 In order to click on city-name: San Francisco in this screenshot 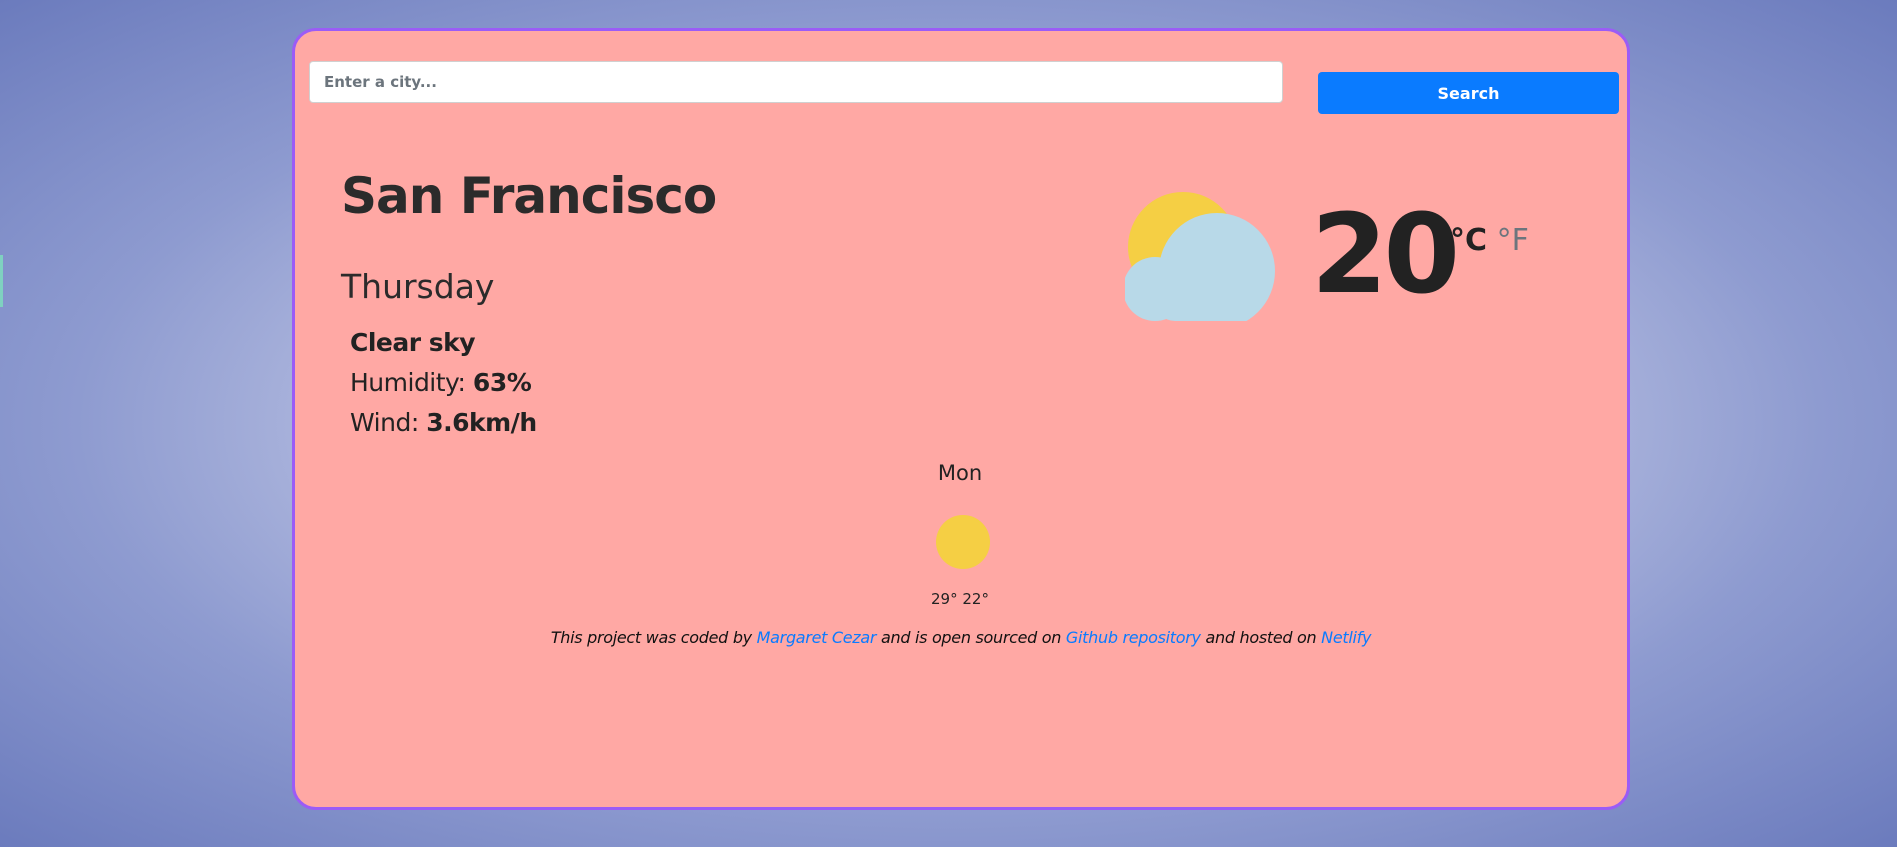, I will do `click(529, 196)`.